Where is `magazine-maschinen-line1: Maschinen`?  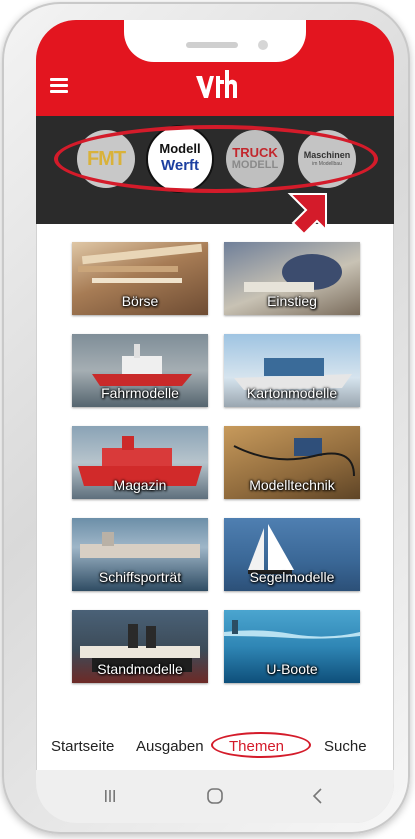 magazine-maschinen-line1: Maschinen is located at coordinates (327, 155).